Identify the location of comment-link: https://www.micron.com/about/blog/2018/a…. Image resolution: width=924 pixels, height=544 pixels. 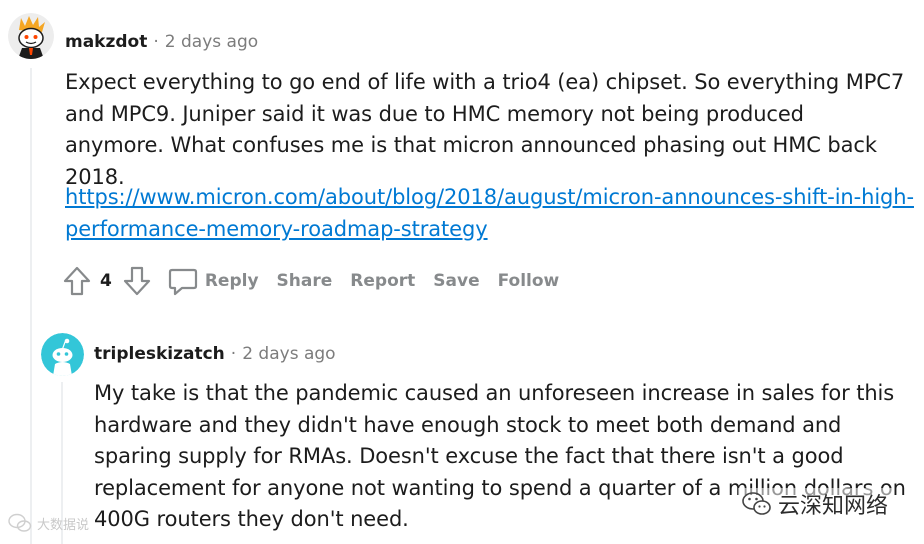
(490, 213).